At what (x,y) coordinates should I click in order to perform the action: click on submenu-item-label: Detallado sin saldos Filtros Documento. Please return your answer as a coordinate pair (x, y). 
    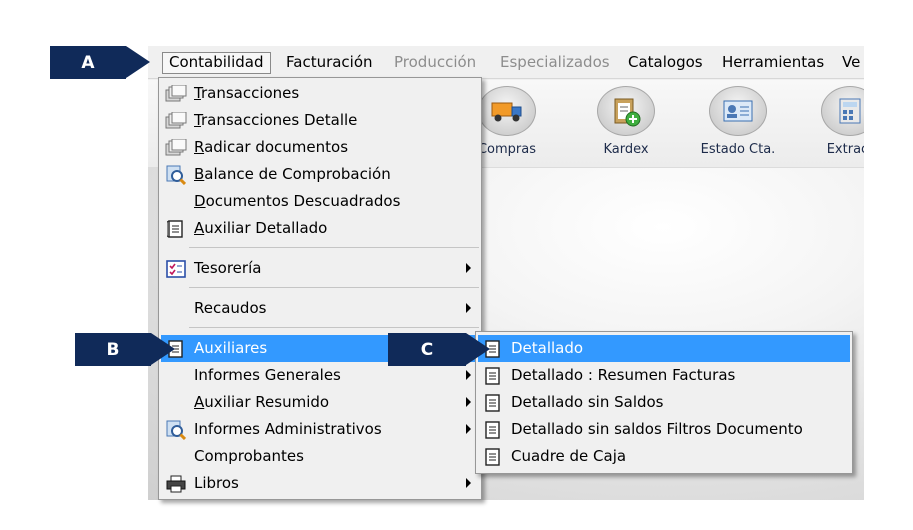
    Looking at the image, I should click on (657, 429).